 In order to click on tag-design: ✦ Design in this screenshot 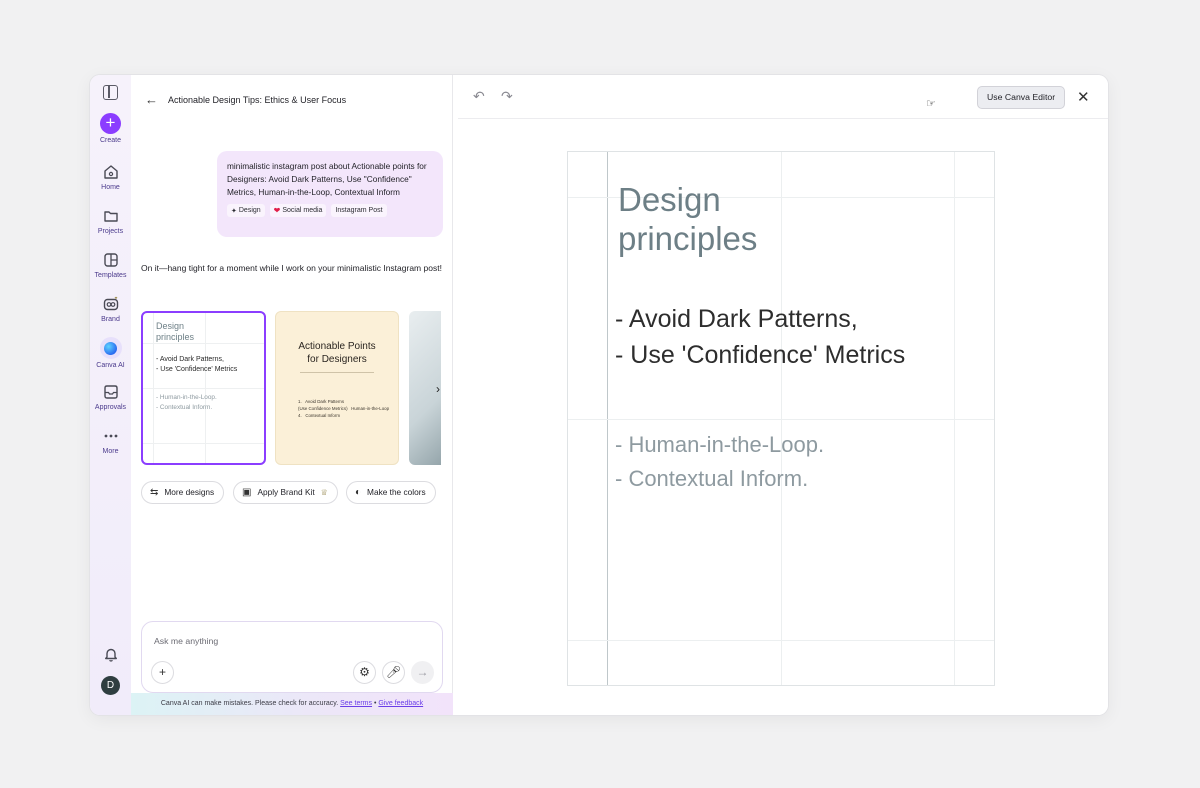, I will do `click(246, 210)`.